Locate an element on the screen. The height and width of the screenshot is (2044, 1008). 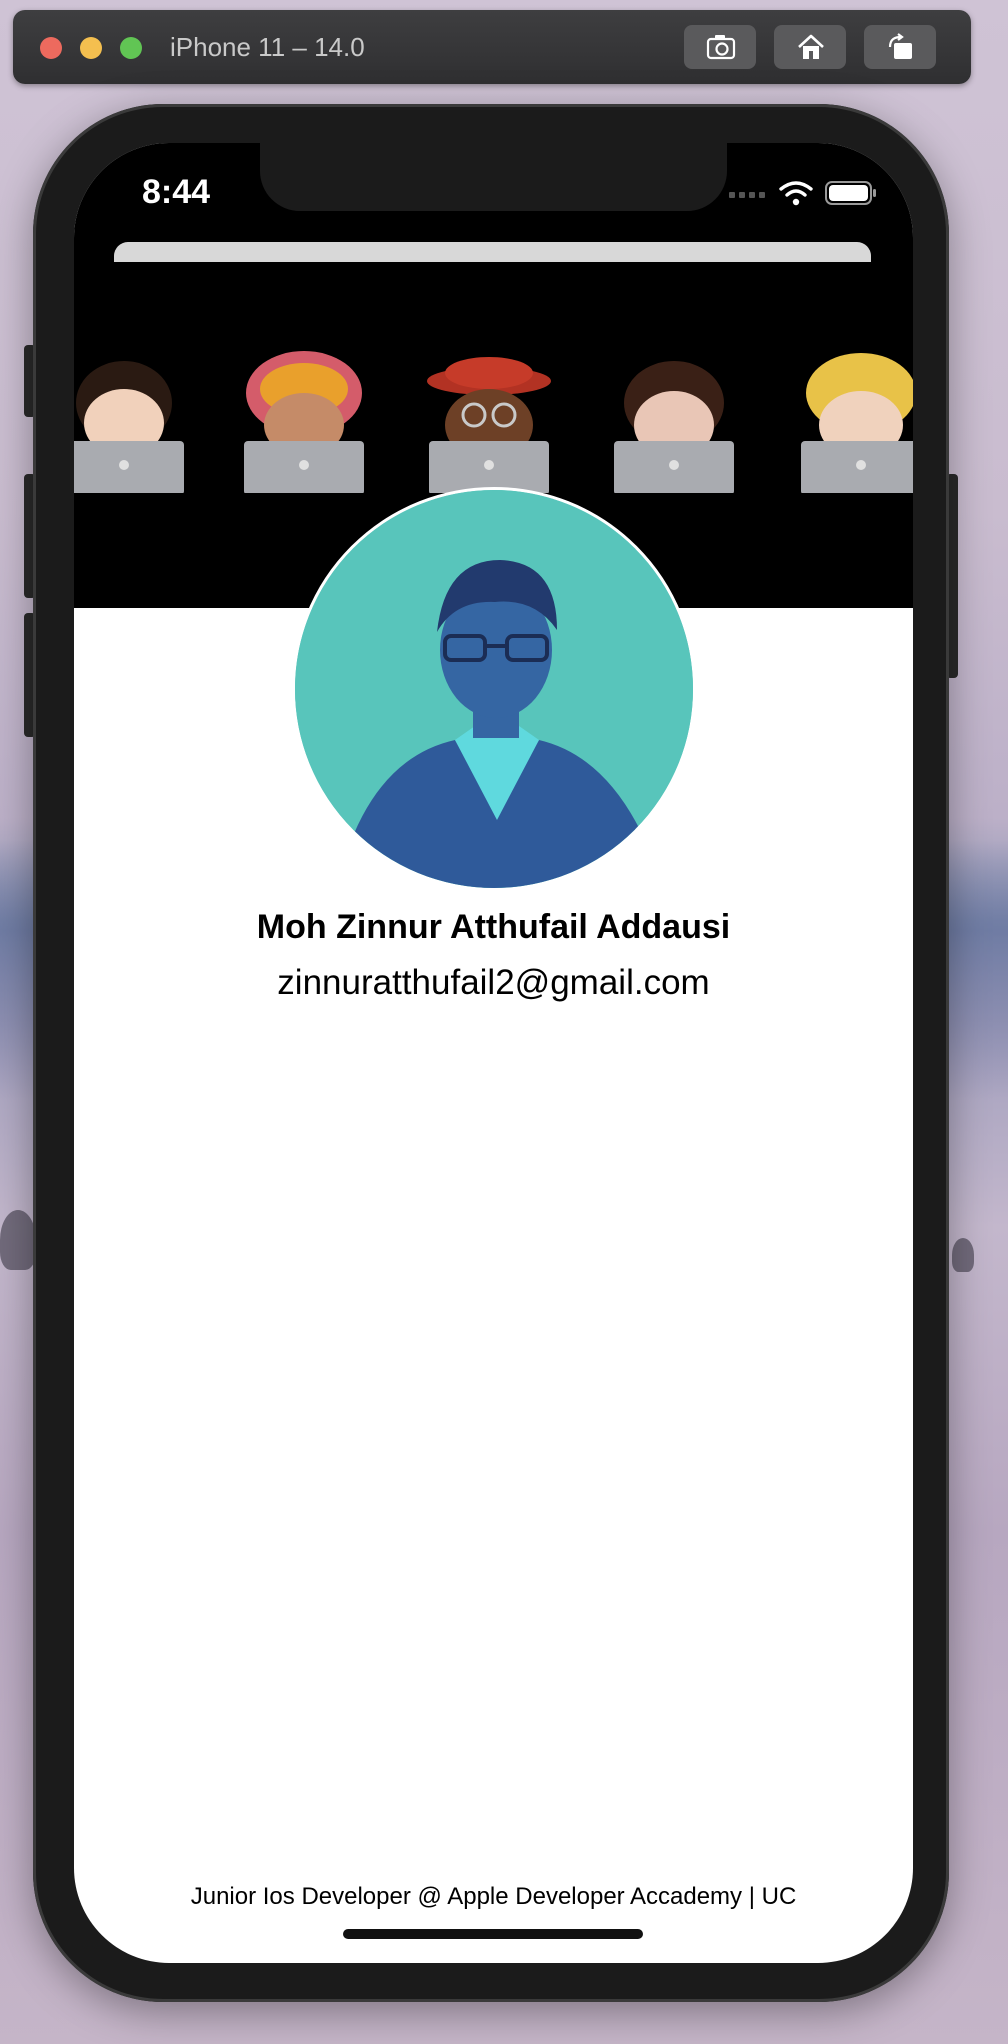
home-button is located at coordinates (810, 47).